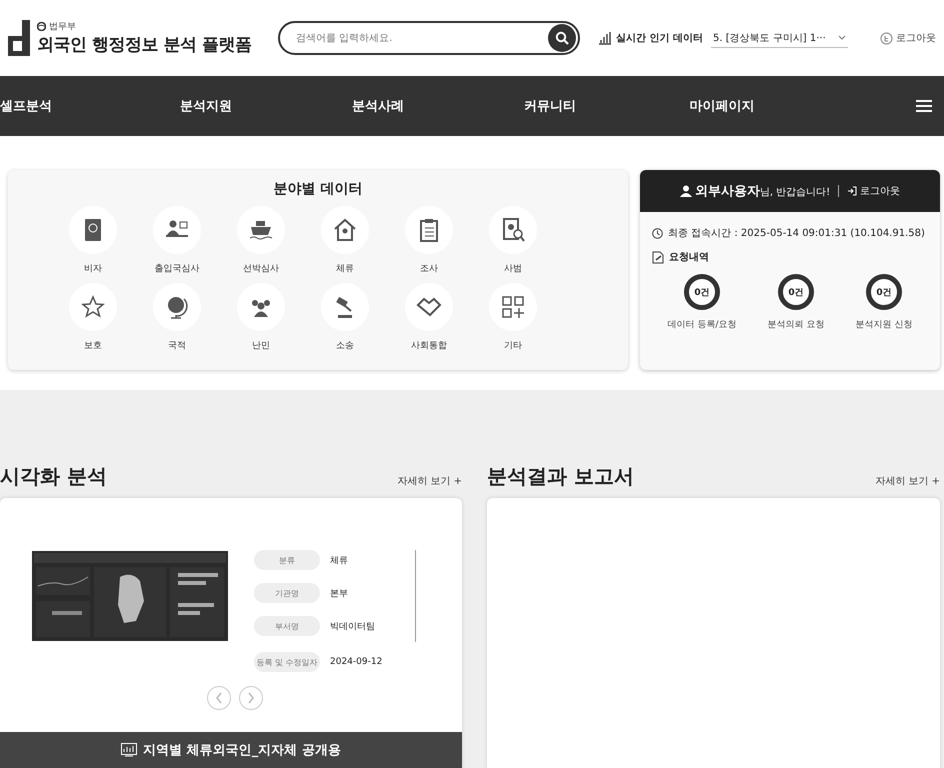 The height and width of the screenshot is (768, 944). What do you see at coordinates (251, 698) in the screenshot?
I see `chevron-right-icon` at bounding box center [251, 698].